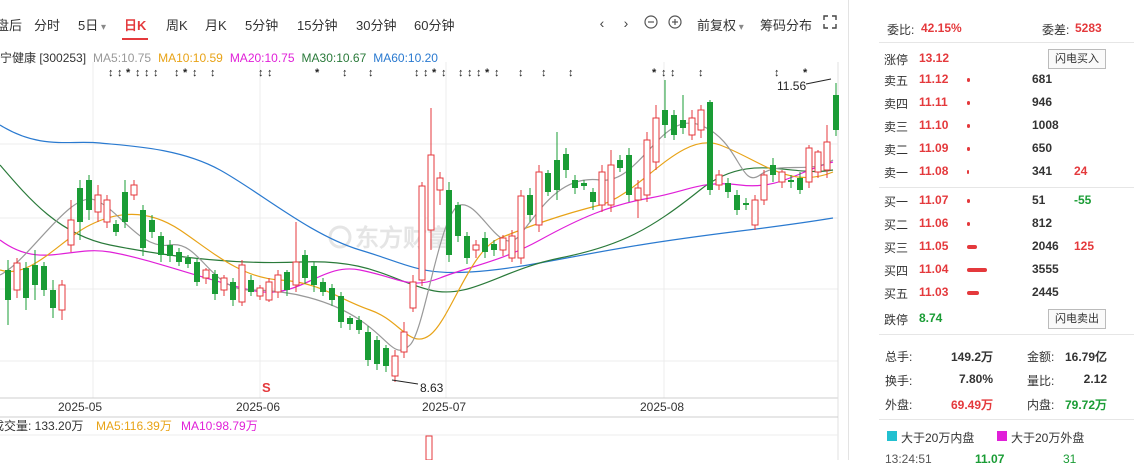 This screenshot has height=466, width=1139. Describe the element at coordinates (317, 24) in the screenshot. I see `tab-15min: 15分钟` at that location.